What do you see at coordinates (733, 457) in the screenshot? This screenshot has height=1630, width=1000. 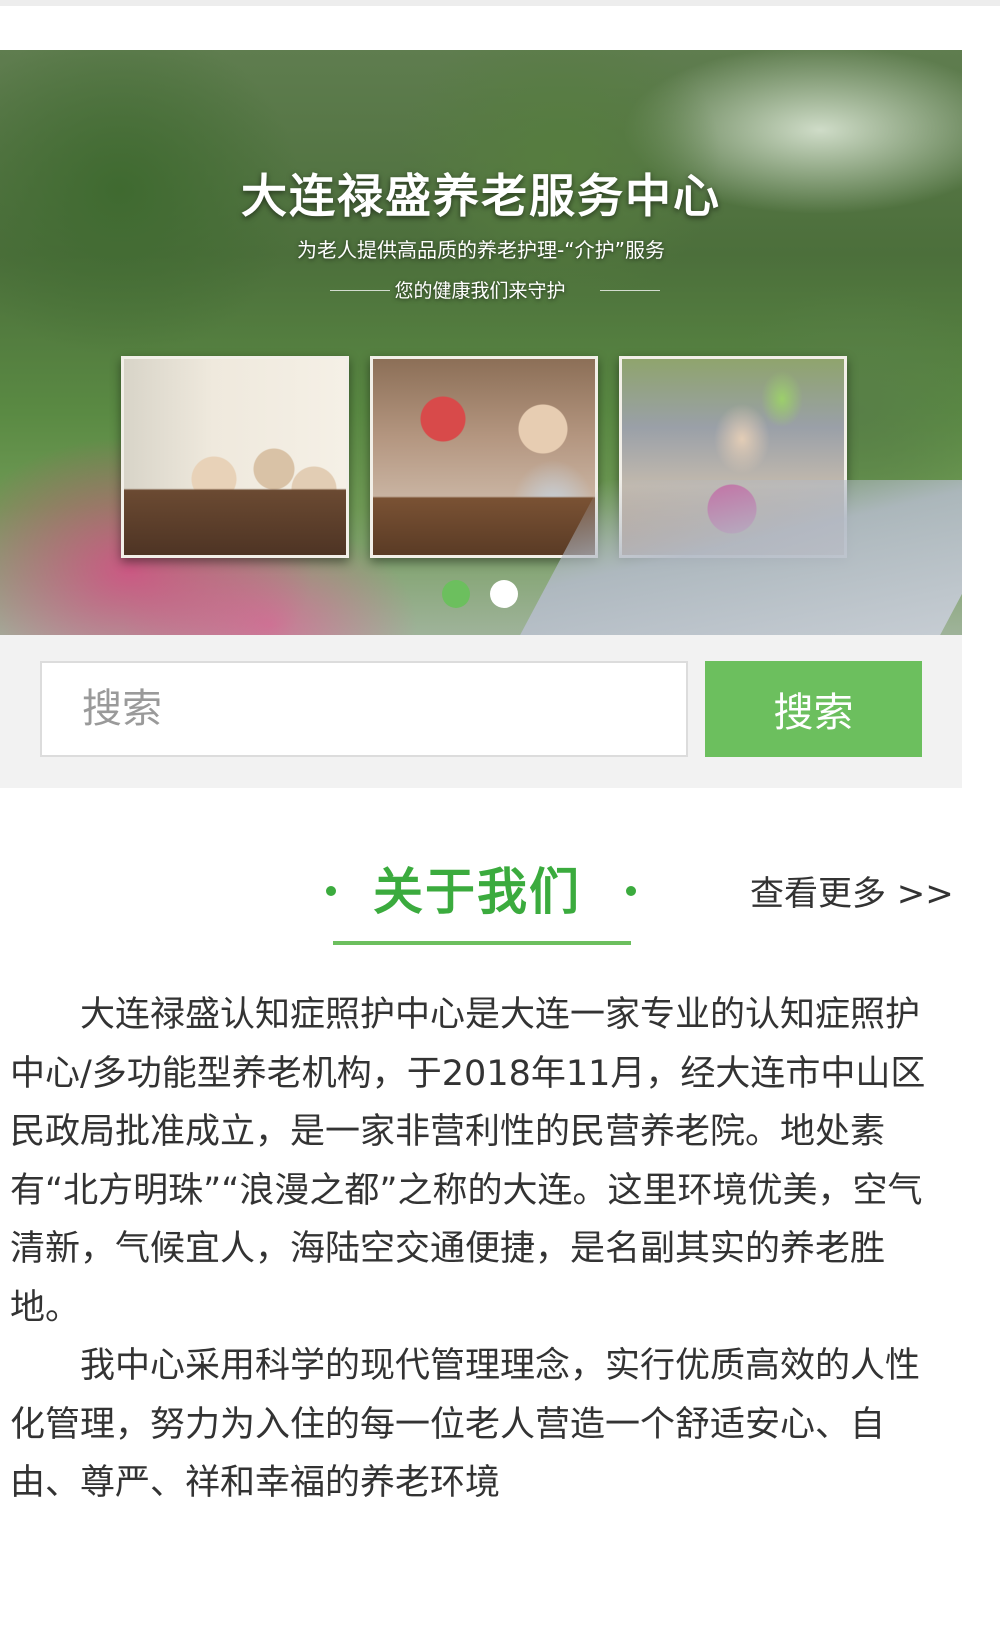 I see `banner-photo-wheelchair` at bounding box center [733, 457].